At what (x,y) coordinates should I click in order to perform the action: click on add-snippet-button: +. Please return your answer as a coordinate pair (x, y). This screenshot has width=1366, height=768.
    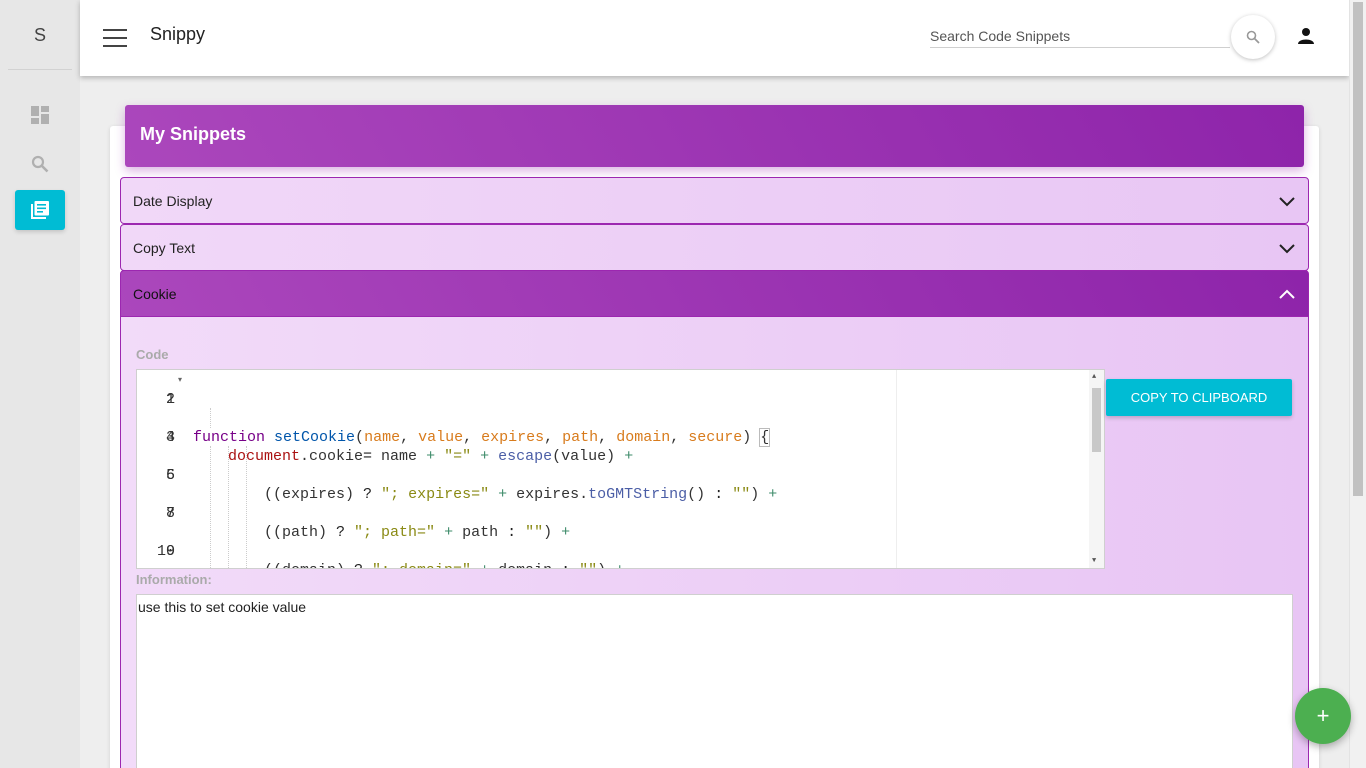
    Looking at the image, I should click on (1323, 716).